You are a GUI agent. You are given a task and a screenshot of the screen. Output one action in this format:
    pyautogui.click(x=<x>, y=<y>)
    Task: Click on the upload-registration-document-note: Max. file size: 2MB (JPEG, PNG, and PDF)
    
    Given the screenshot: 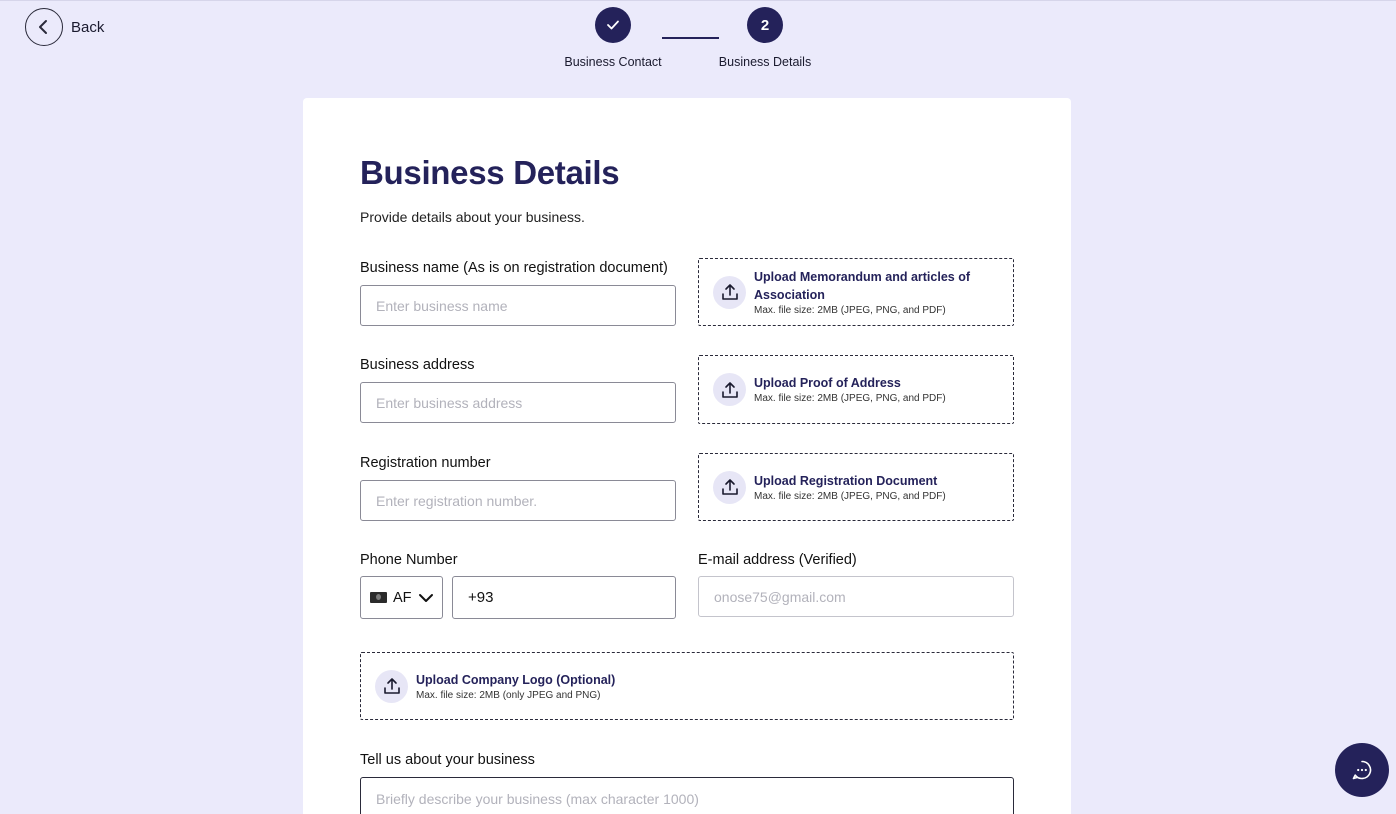 What is the action you would take?
    pyautogui.click(x=850, y=496)
    